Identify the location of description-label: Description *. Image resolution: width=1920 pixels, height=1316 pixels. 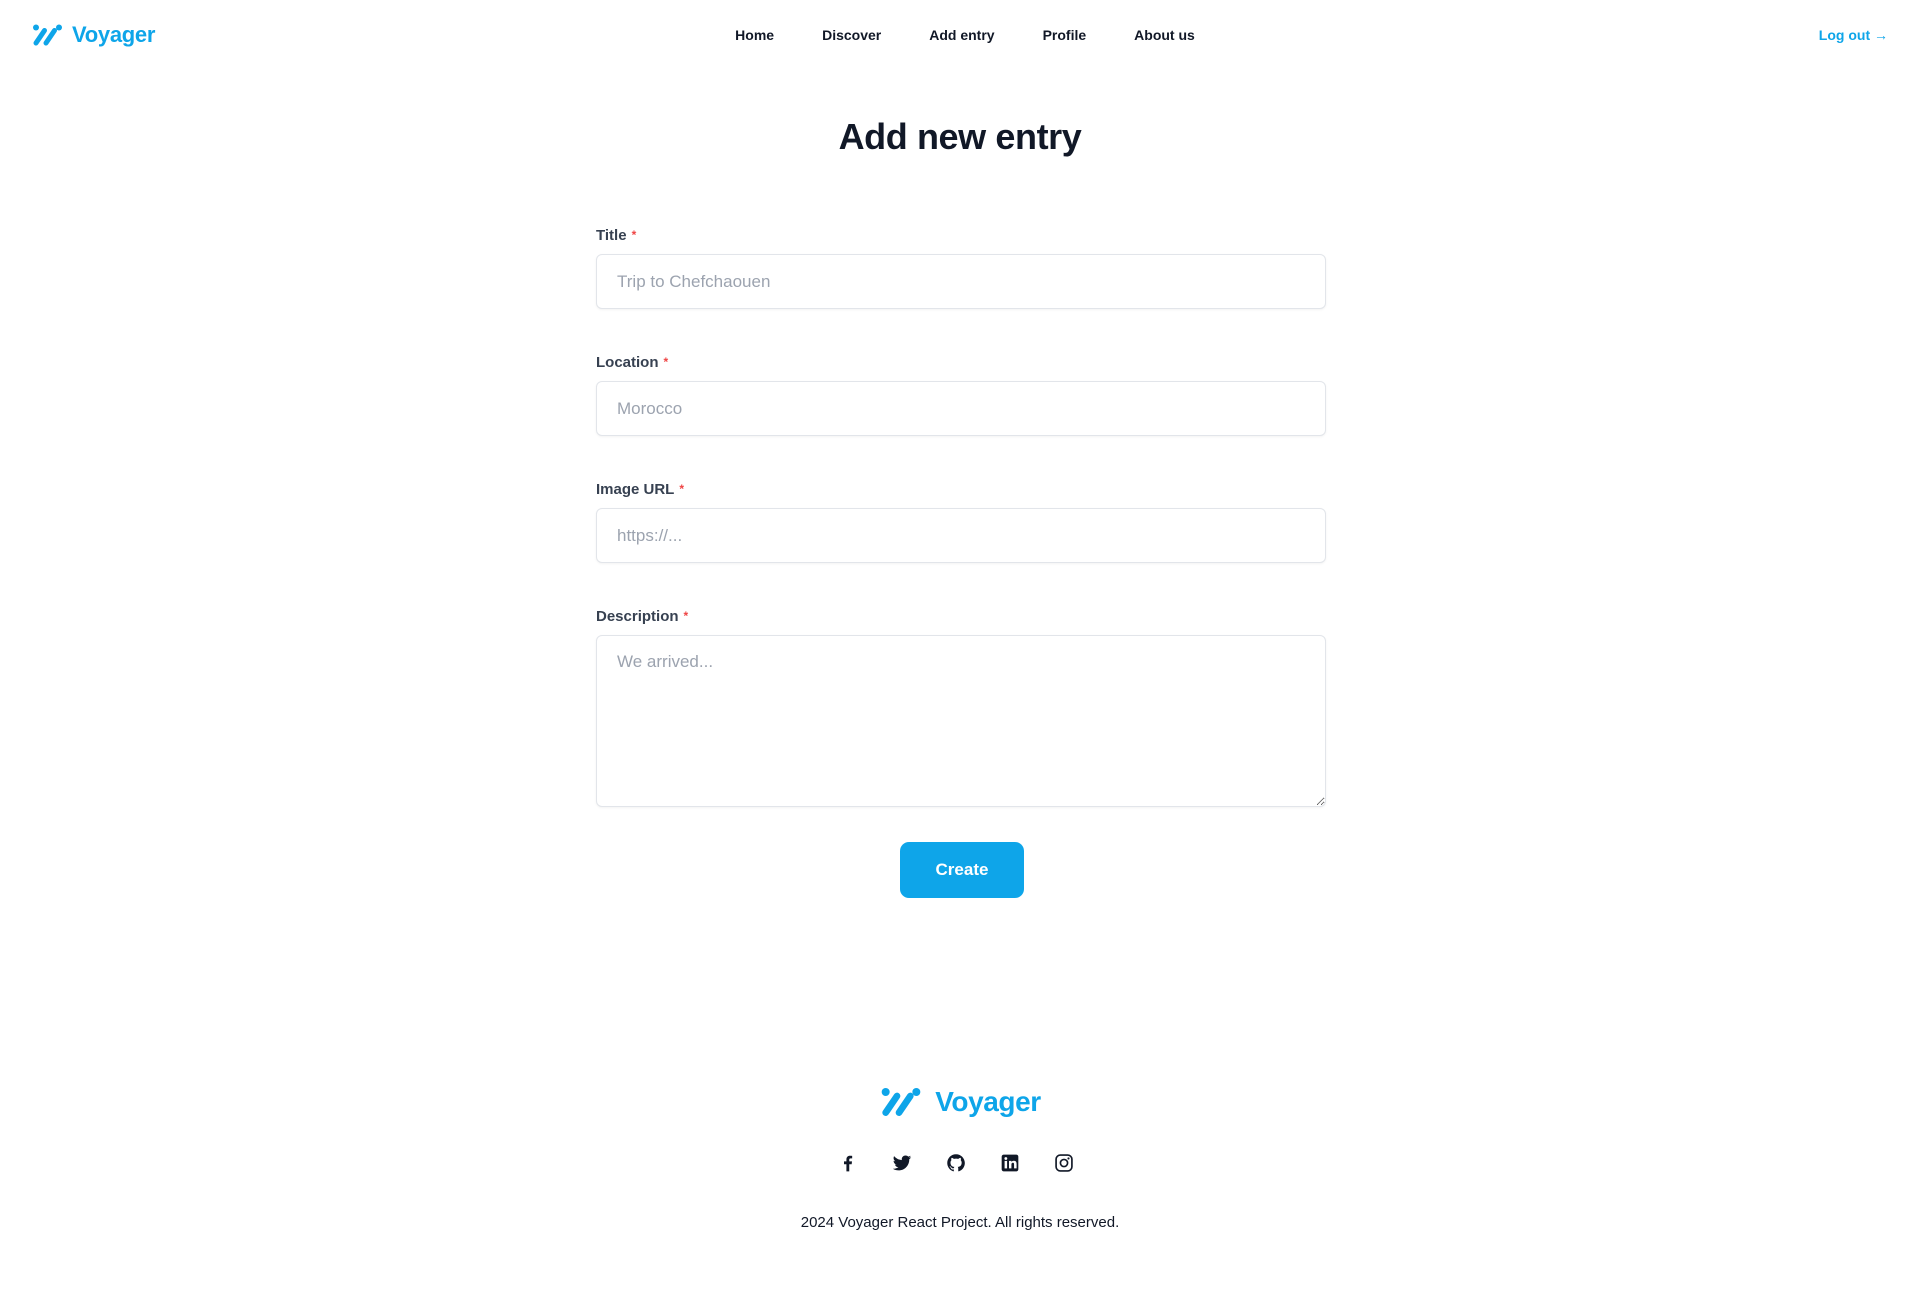
(961, 616).